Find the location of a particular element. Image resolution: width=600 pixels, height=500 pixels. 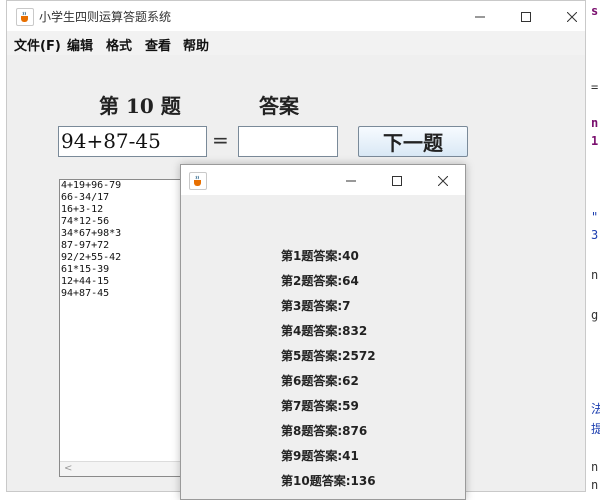

answer-input is located at coordinates (288, 141).